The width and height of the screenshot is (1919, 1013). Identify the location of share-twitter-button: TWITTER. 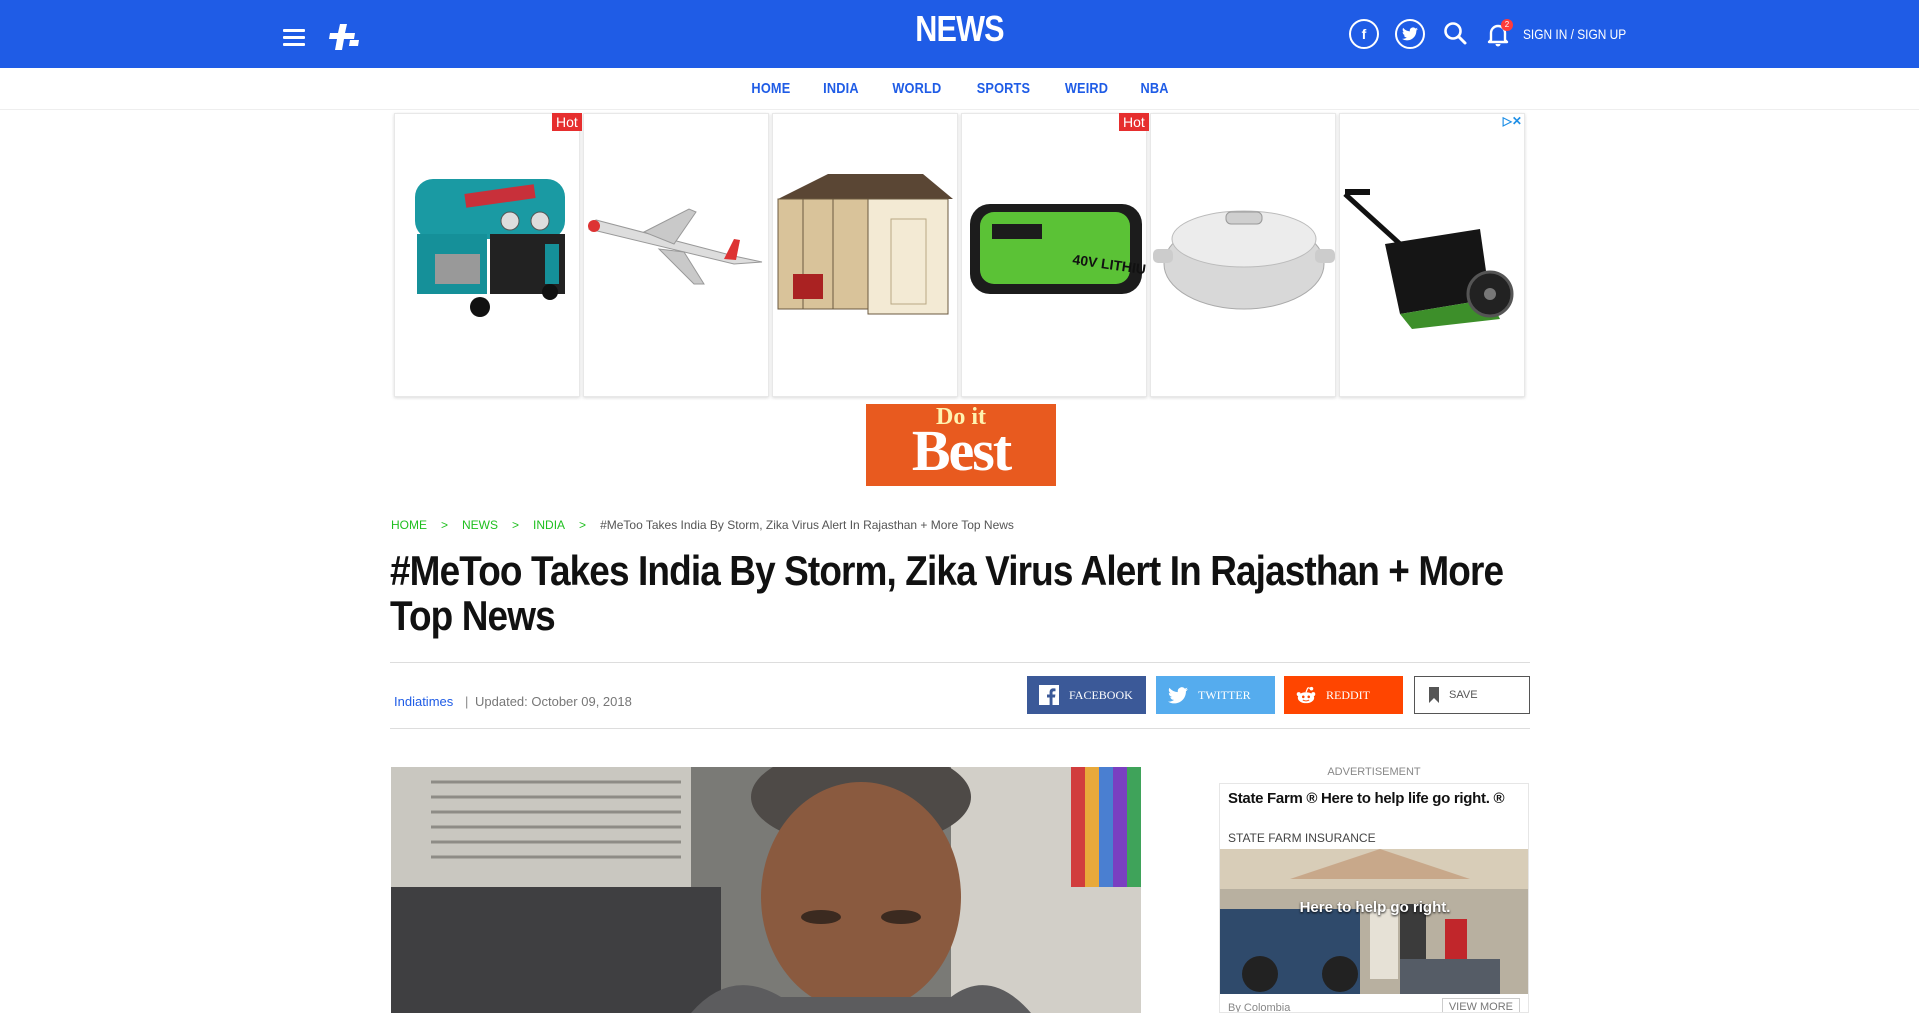
(1215, 695).